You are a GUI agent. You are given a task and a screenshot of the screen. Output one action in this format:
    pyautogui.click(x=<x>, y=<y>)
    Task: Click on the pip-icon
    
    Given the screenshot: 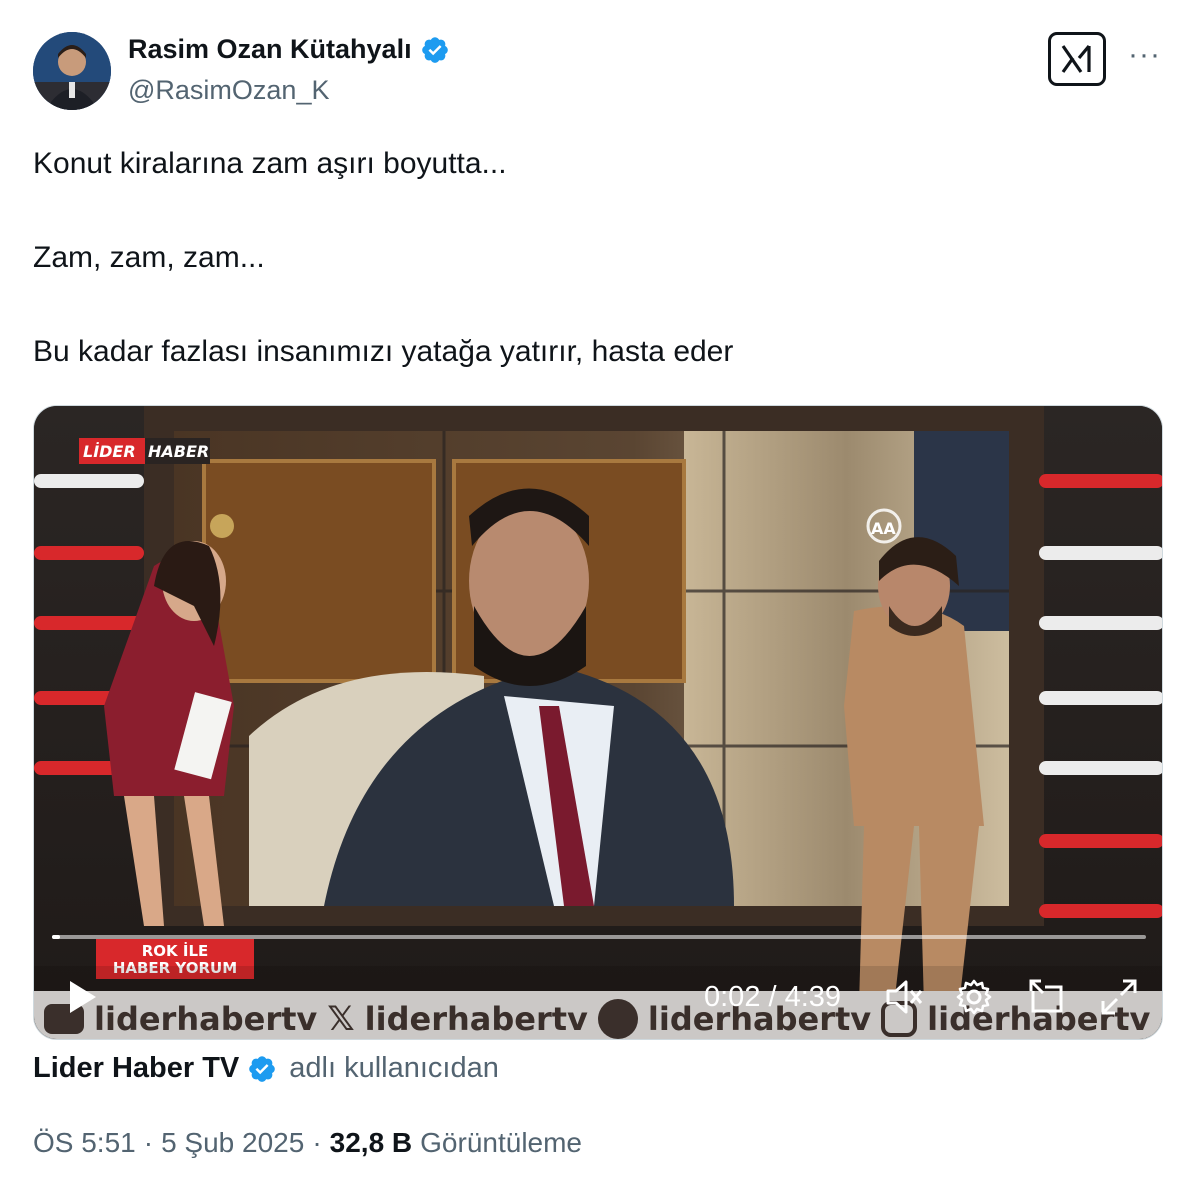 What is the action you would take?
    pyautogui.click(x=1047, y=997)
    